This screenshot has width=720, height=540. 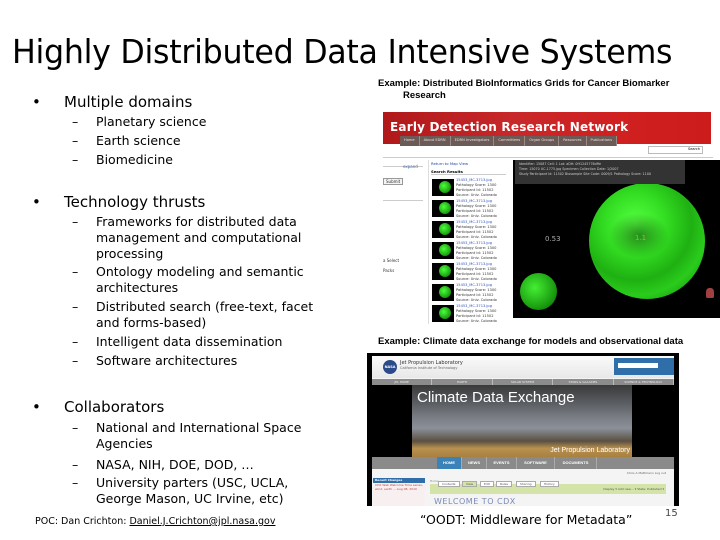 What do you see at coordinates (542, 141) in the screenshot?
I see `edrn-nav-item: Organ Groups` at bounding box center [542, 141].